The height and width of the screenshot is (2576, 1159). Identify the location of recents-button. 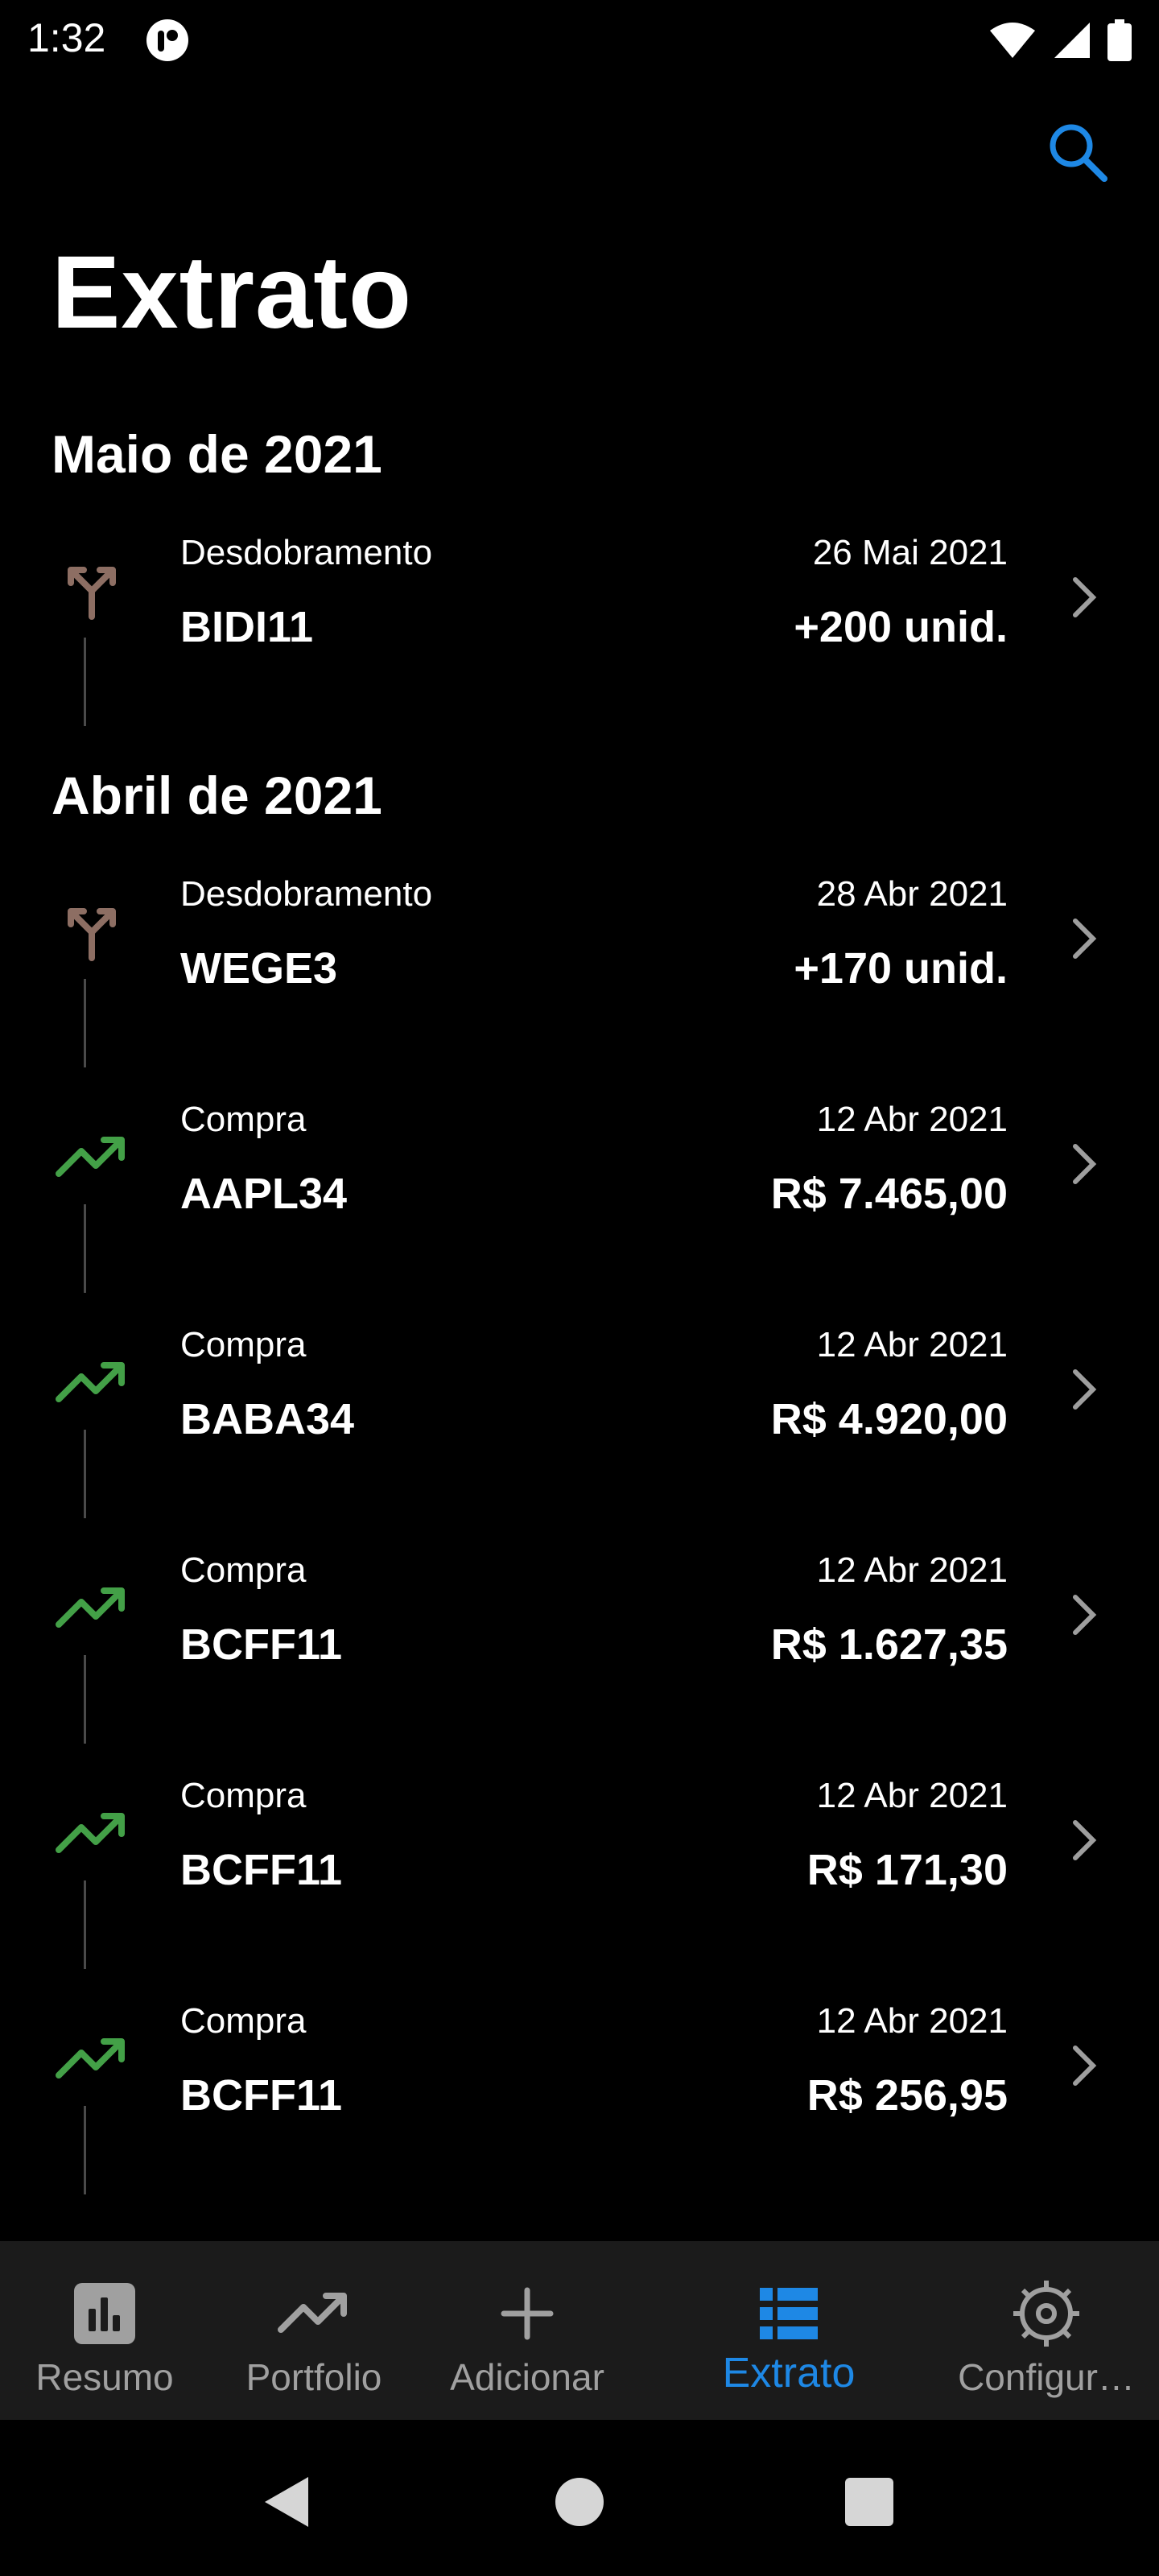
(869, 2502).